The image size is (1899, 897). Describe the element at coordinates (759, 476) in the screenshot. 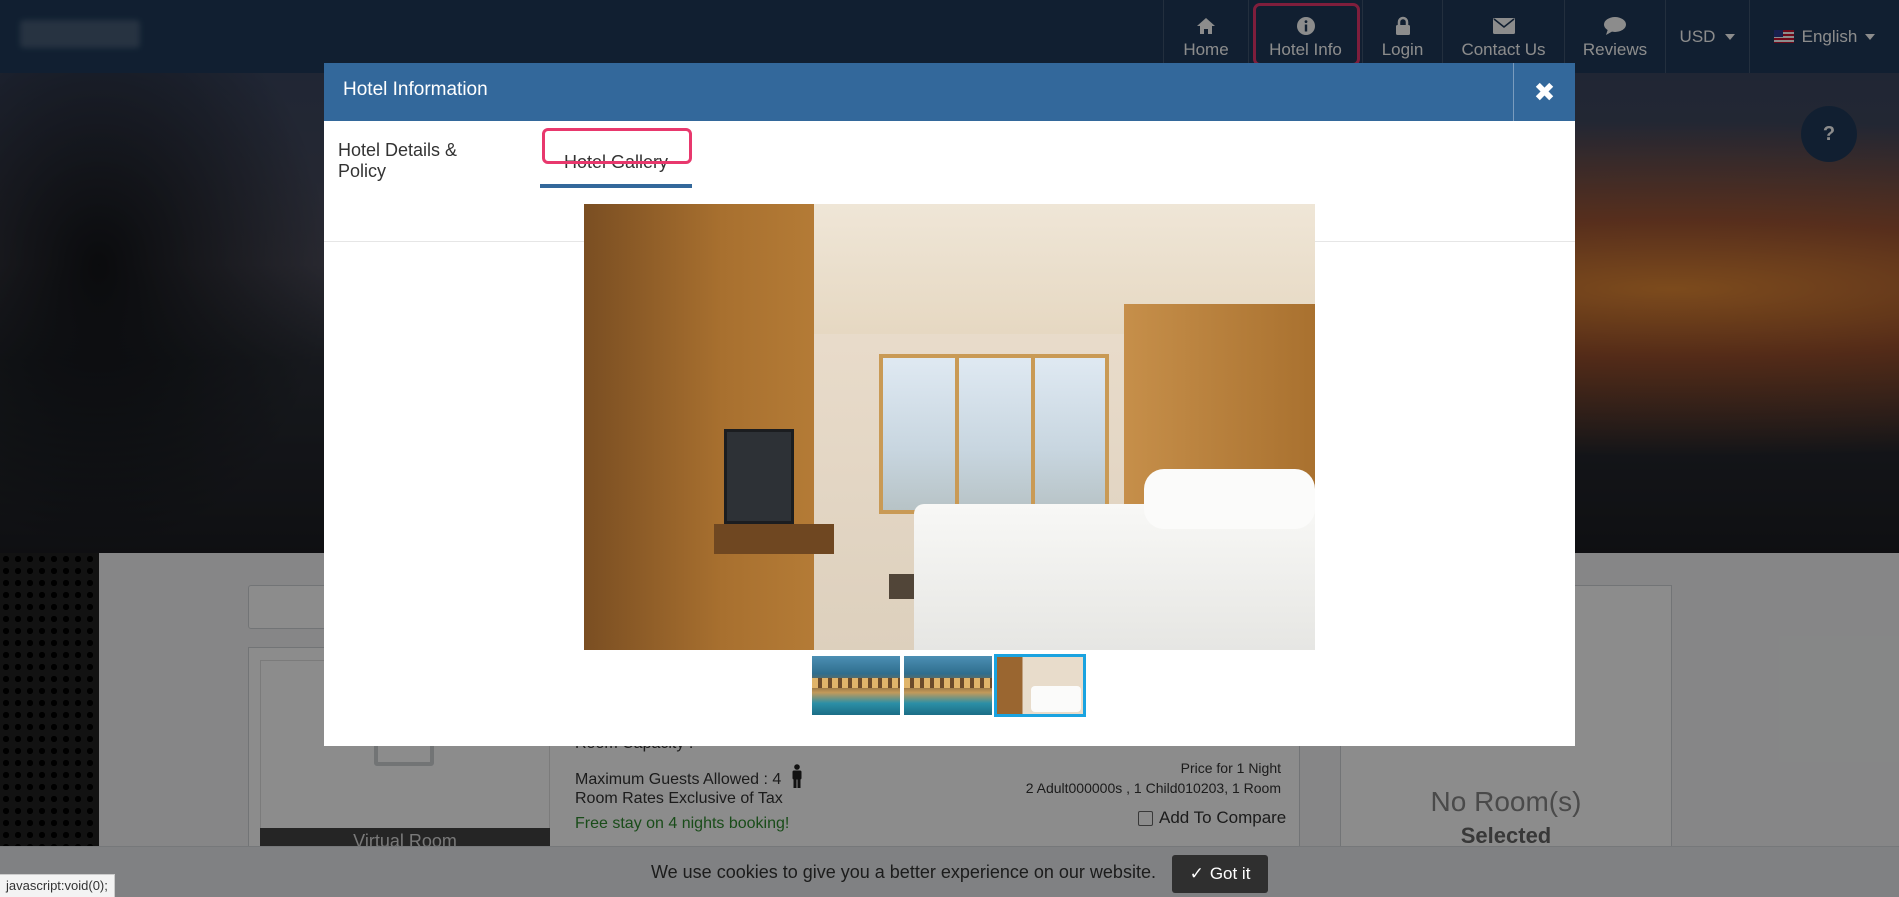

I see `photo-tv` at that location.